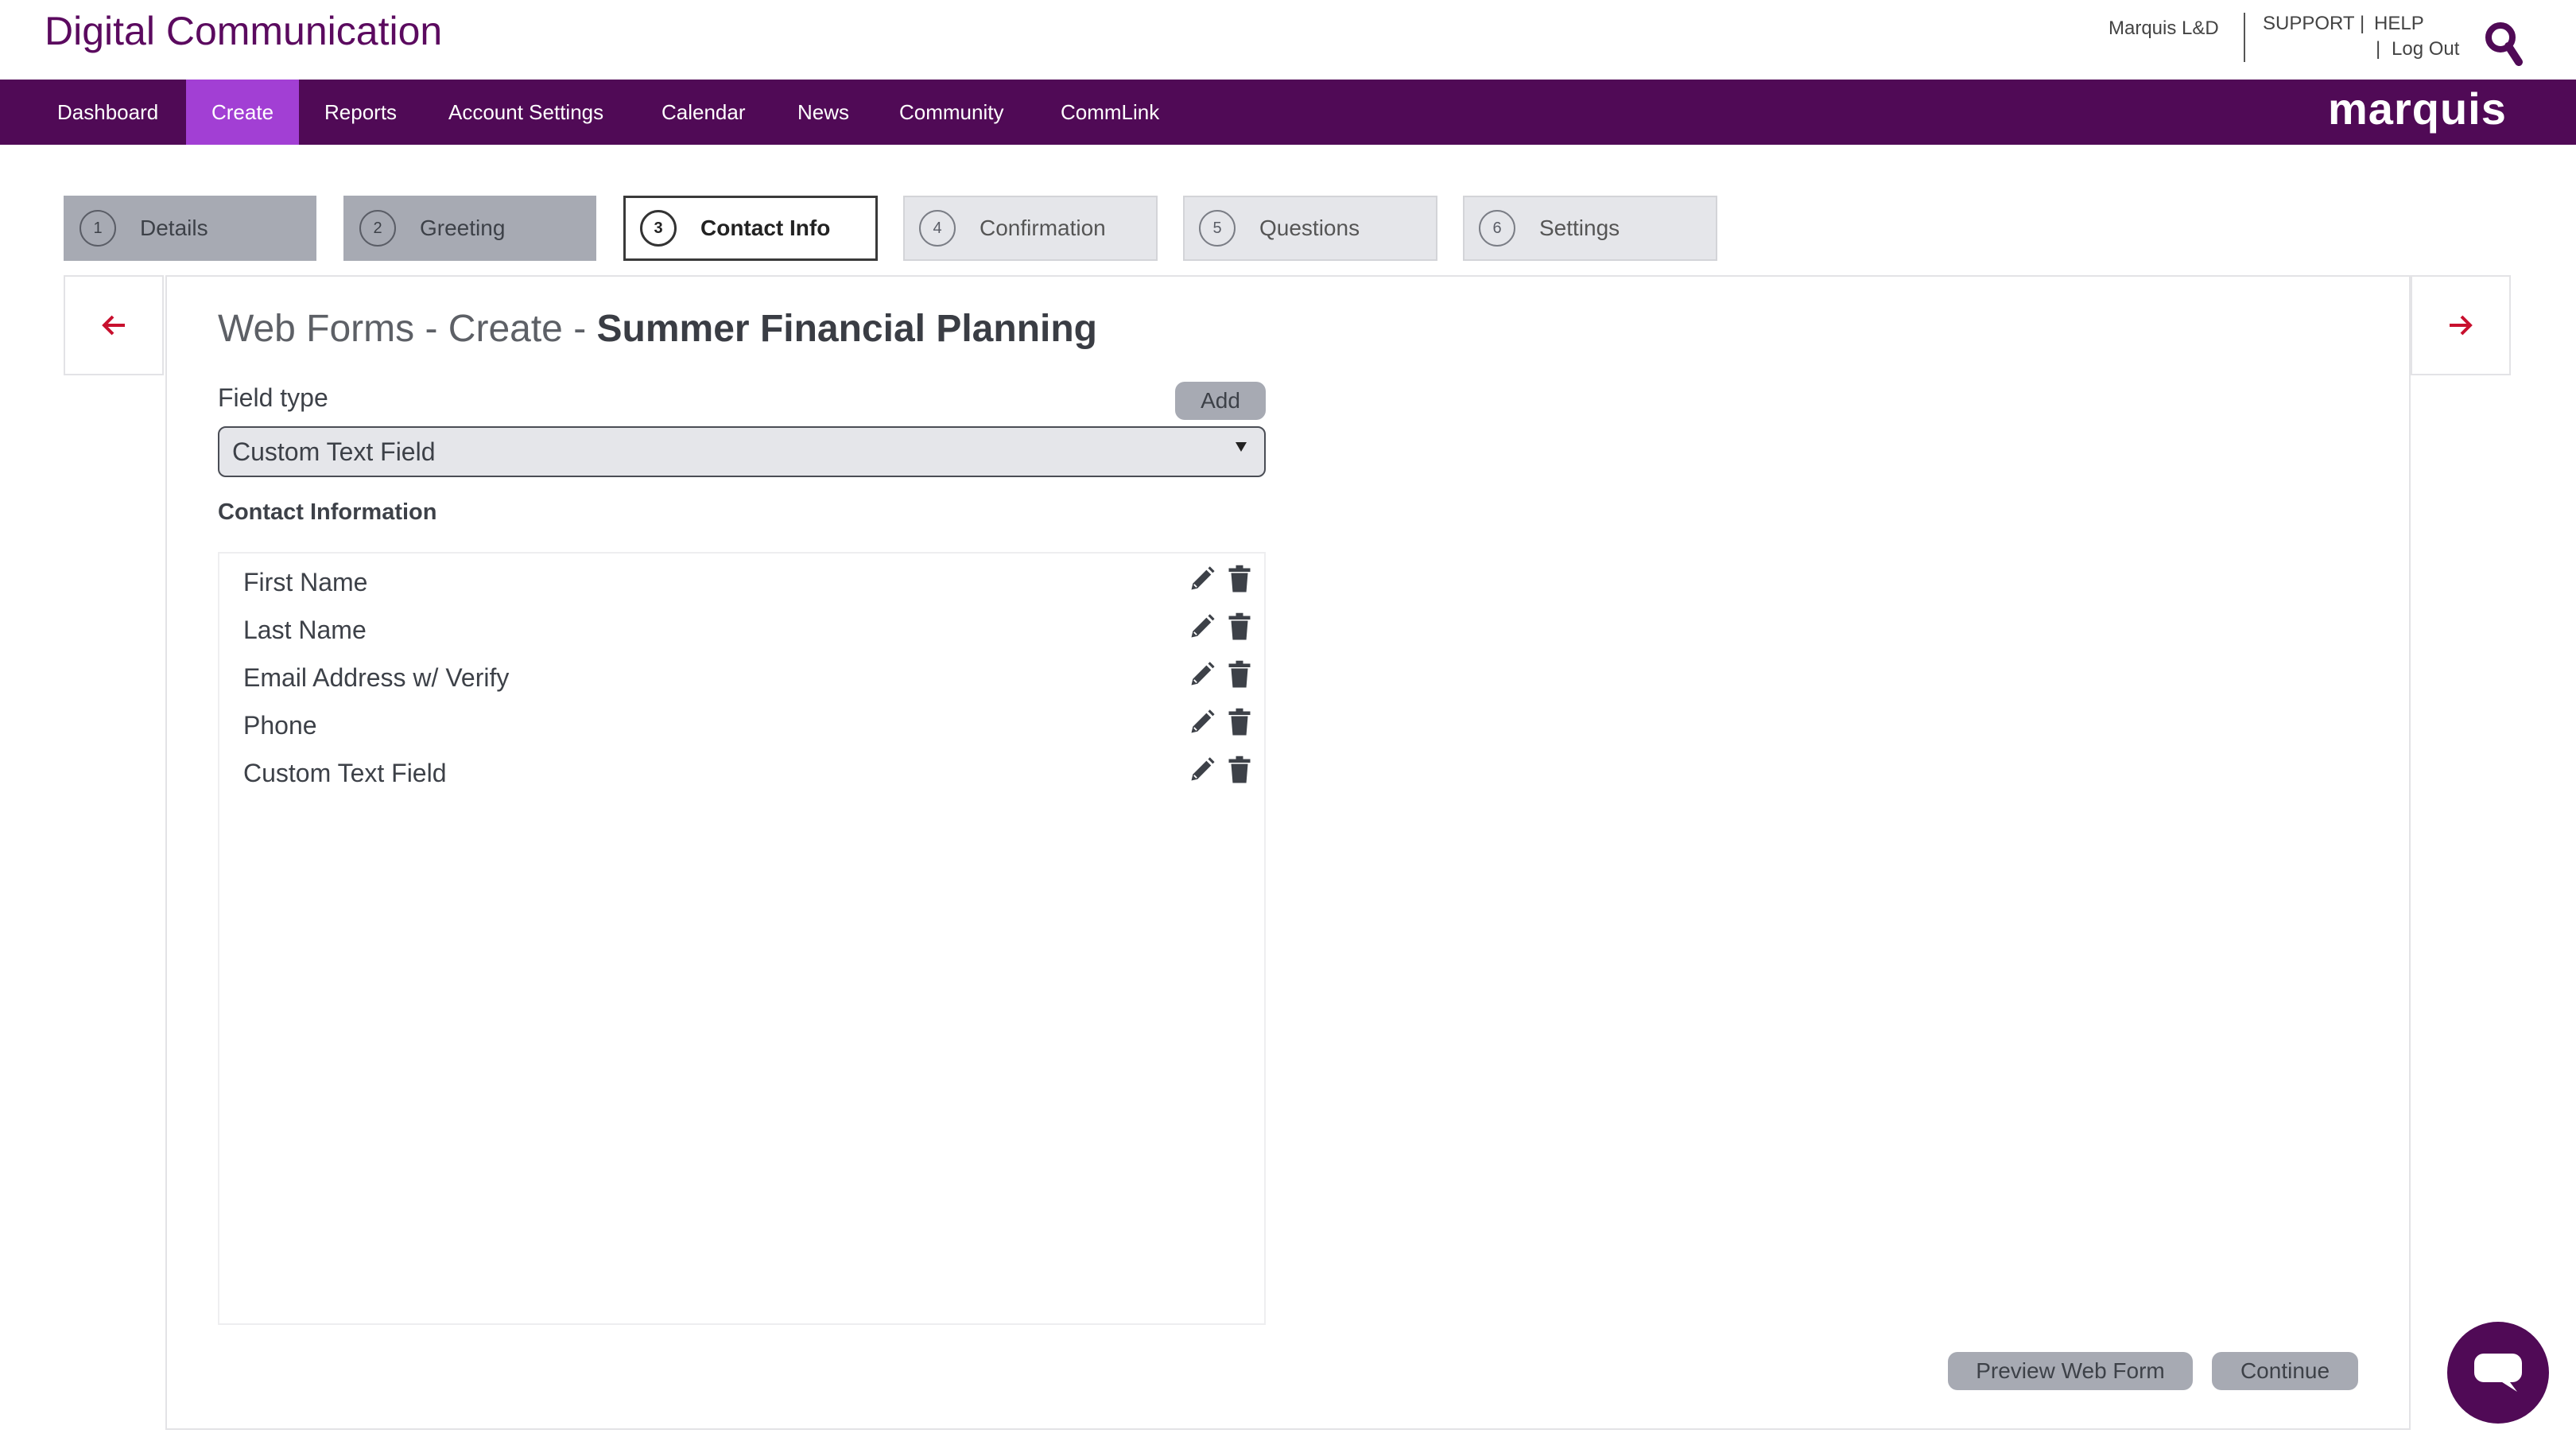 This screenshot has width=2576, height=1449. What do you see at coordinates (108, 112) in the screenshot?
I see `nav-dashboard: Dashboard` at bounding box center [108, 112].